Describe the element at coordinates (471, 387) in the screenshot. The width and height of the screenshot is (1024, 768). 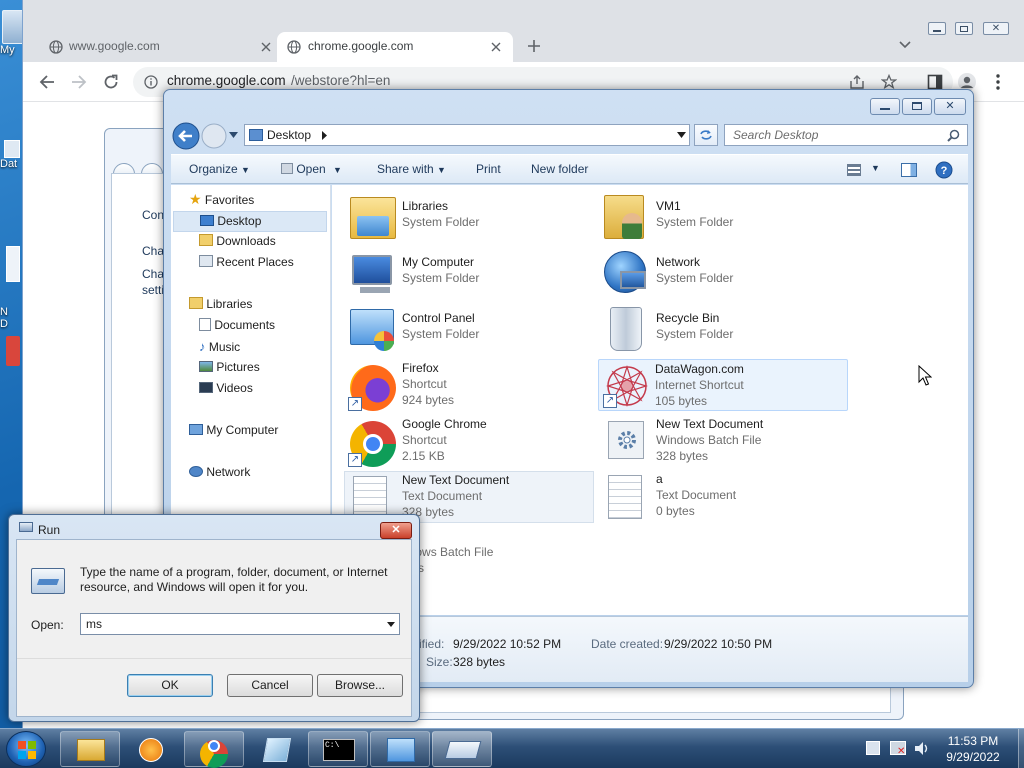
I see `file-item-firefox: ↗ Firefox Shortcut 924 bytes` at that location.